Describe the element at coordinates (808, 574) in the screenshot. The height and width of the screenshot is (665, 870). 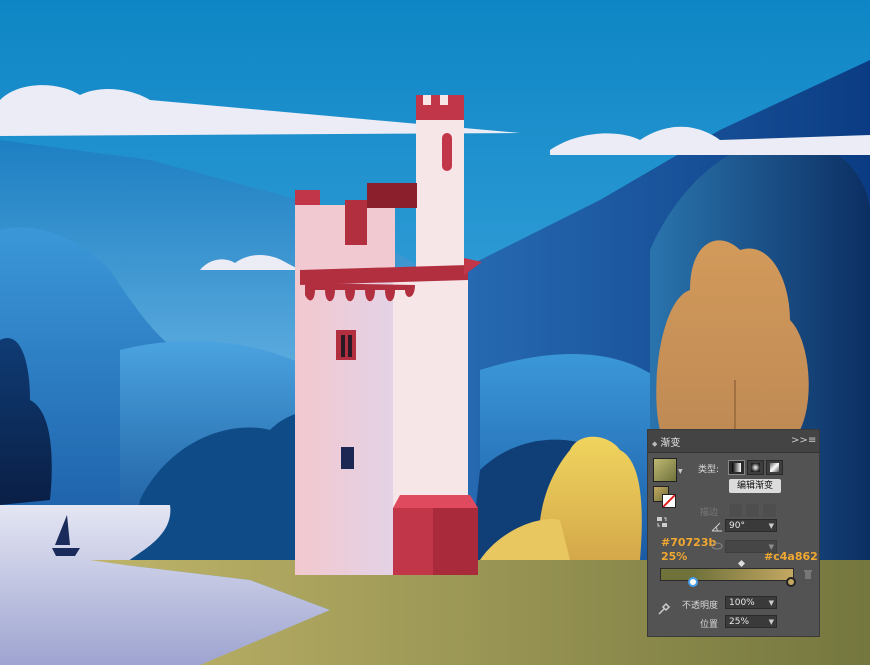
I see `trash-icon` at that location.